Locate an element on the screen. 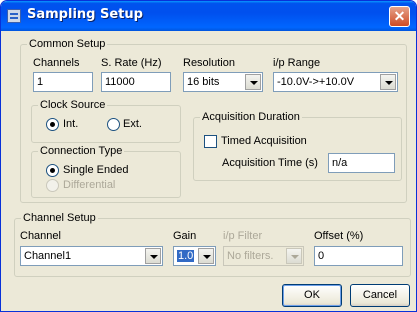 The image size is (417, 312). gain-value: 1.0 is located at coordinates (186, 256).